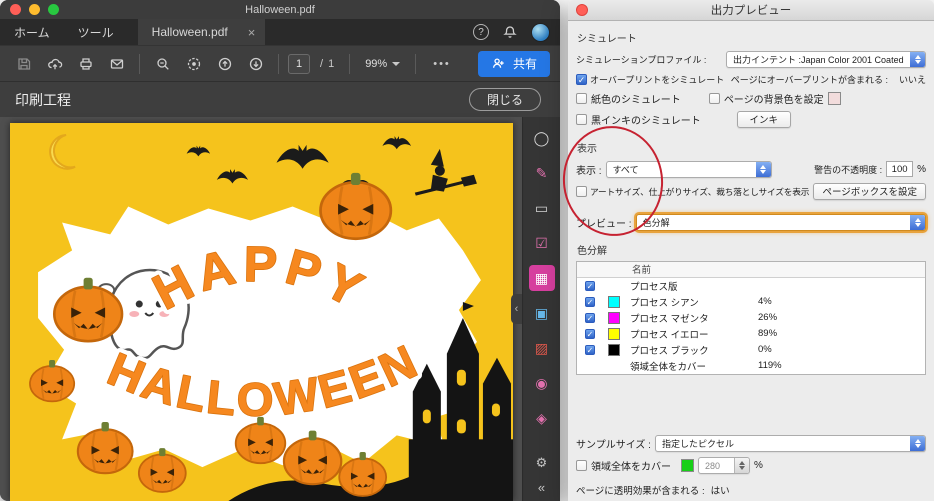 The height and width of the screenshot is (501, 934). I want to click on plate-name: プロセス版, so click(654, 287).